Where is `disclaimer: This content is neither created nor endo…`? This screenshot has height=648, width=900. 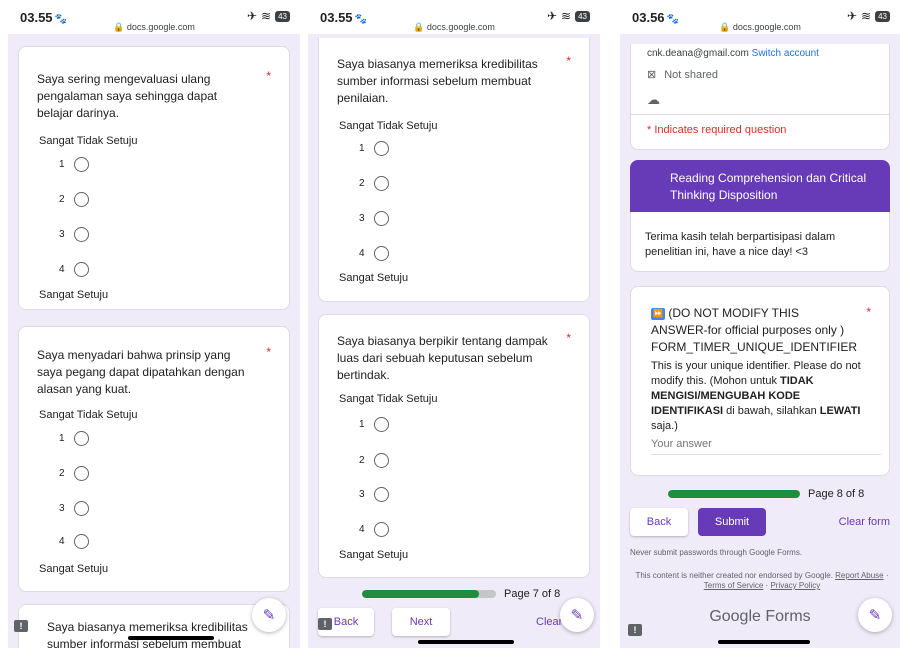
disclaimer: This content is neither created nor endo… is located at coordinates (762, 580).